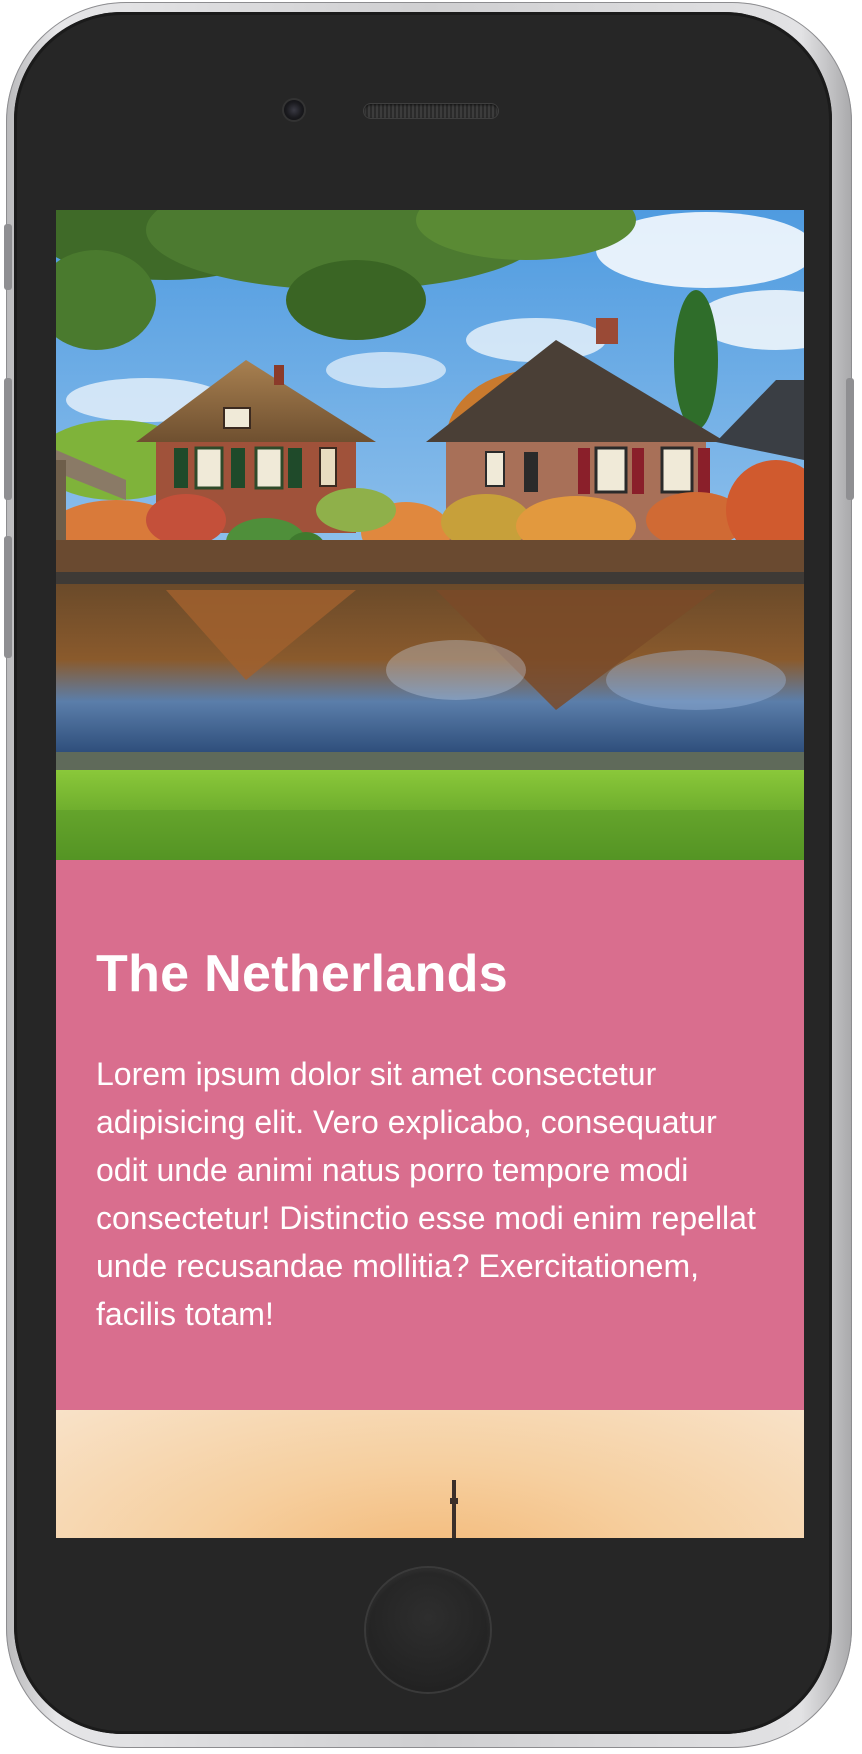 The width and height of the screenshot is (862, 1754). I want to click on card-title: The Netherlands, so click(302, 974).